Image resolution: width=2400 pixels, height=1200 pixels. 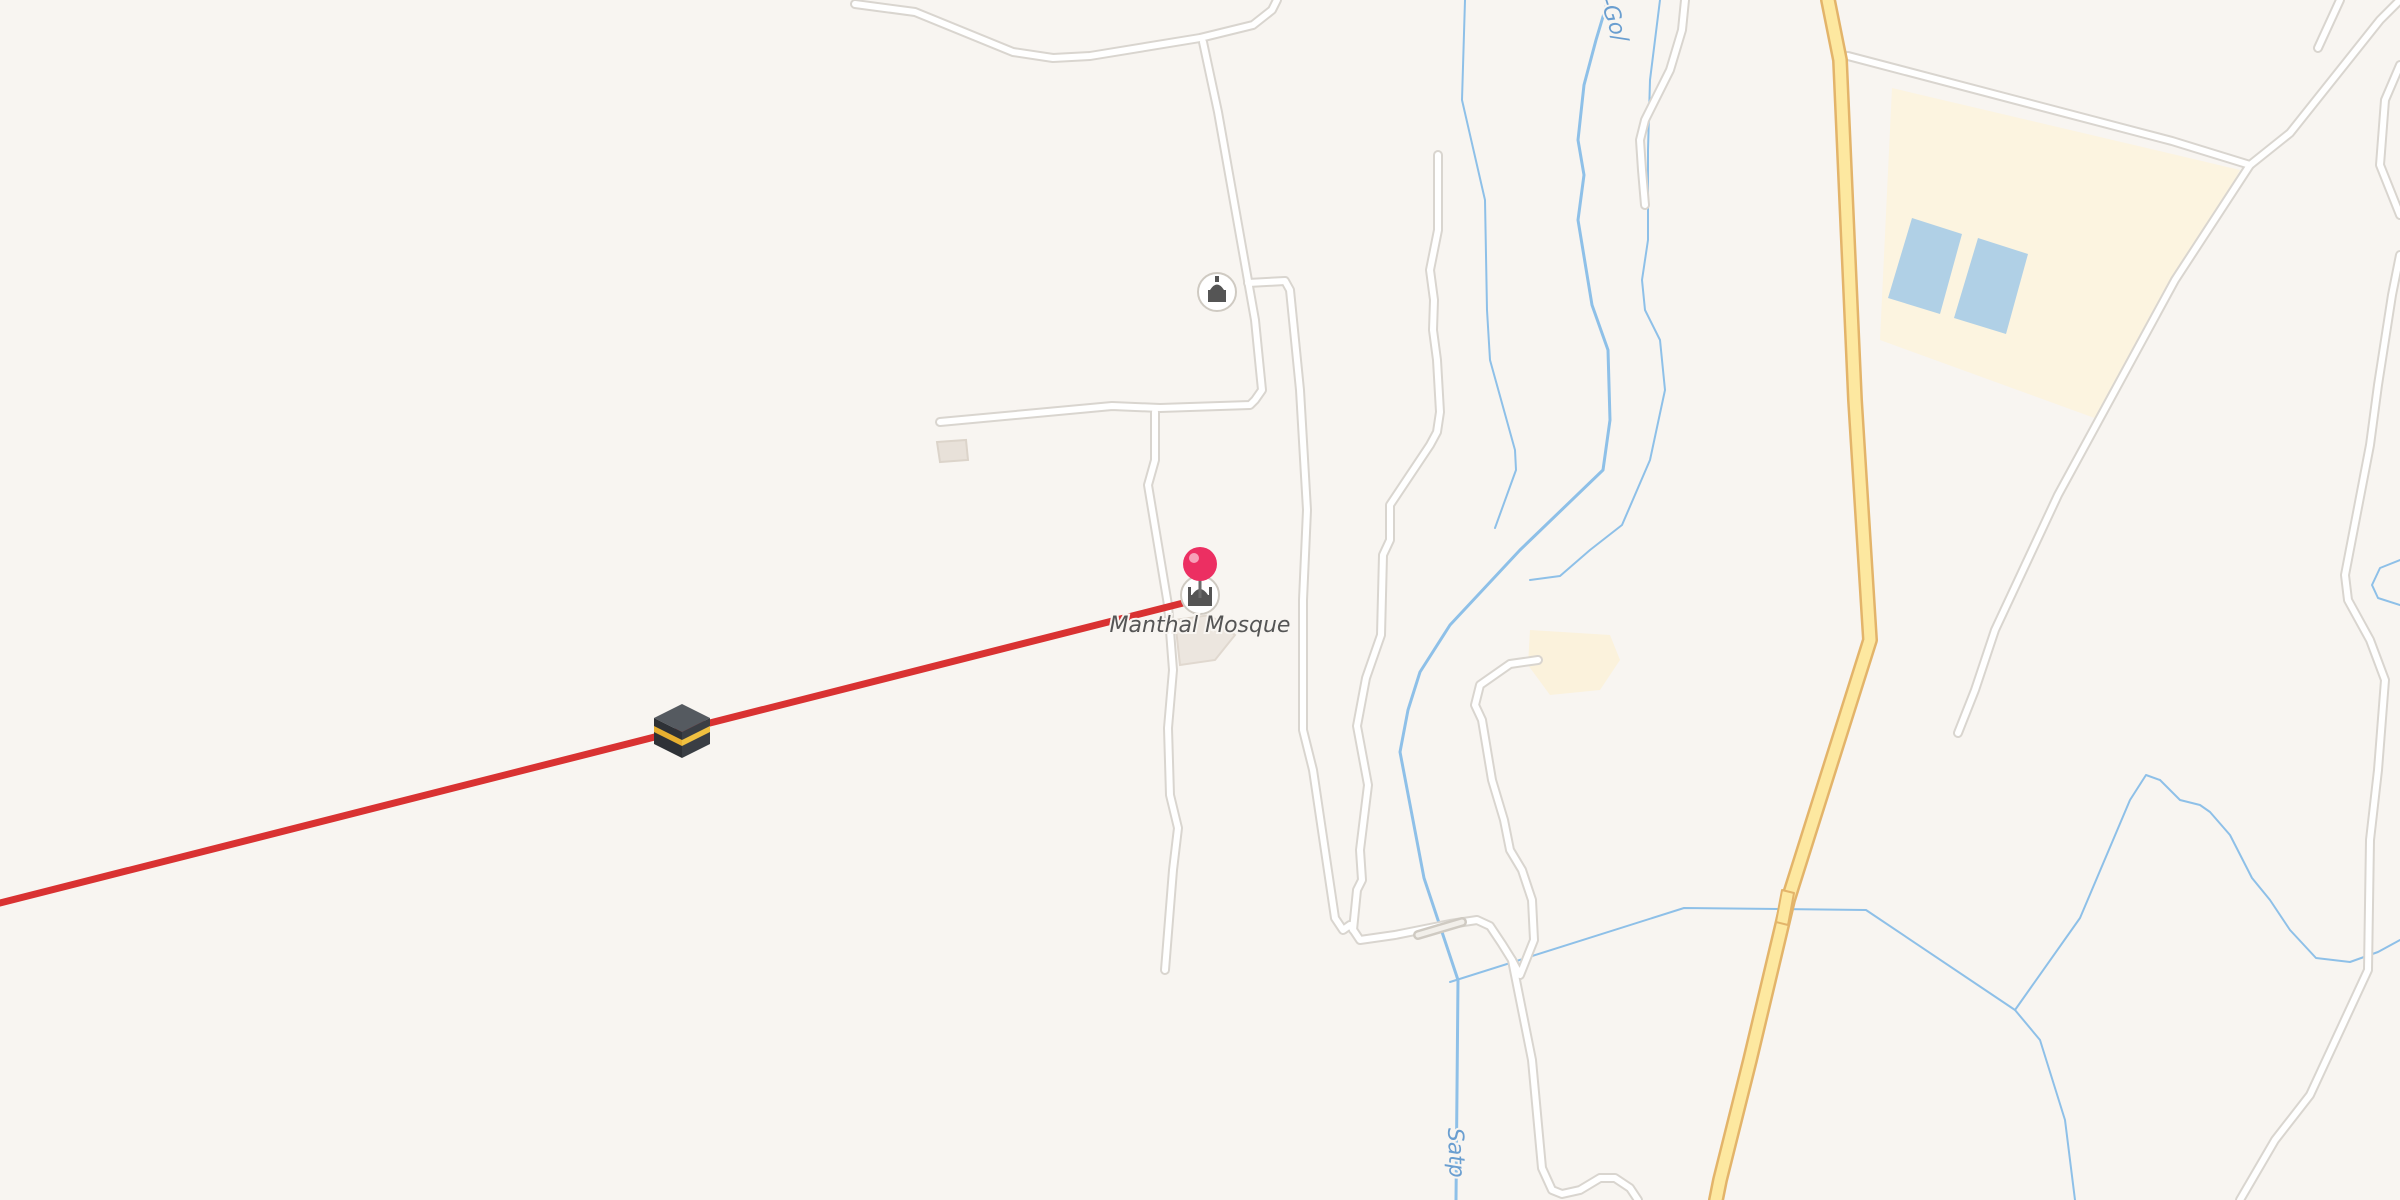 I want to click on main-road, so click(x=1793, y=600).